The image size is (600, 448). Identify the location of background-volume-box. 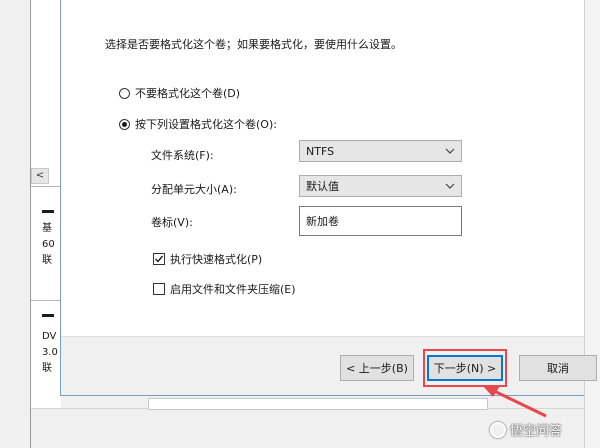
(318, 404).